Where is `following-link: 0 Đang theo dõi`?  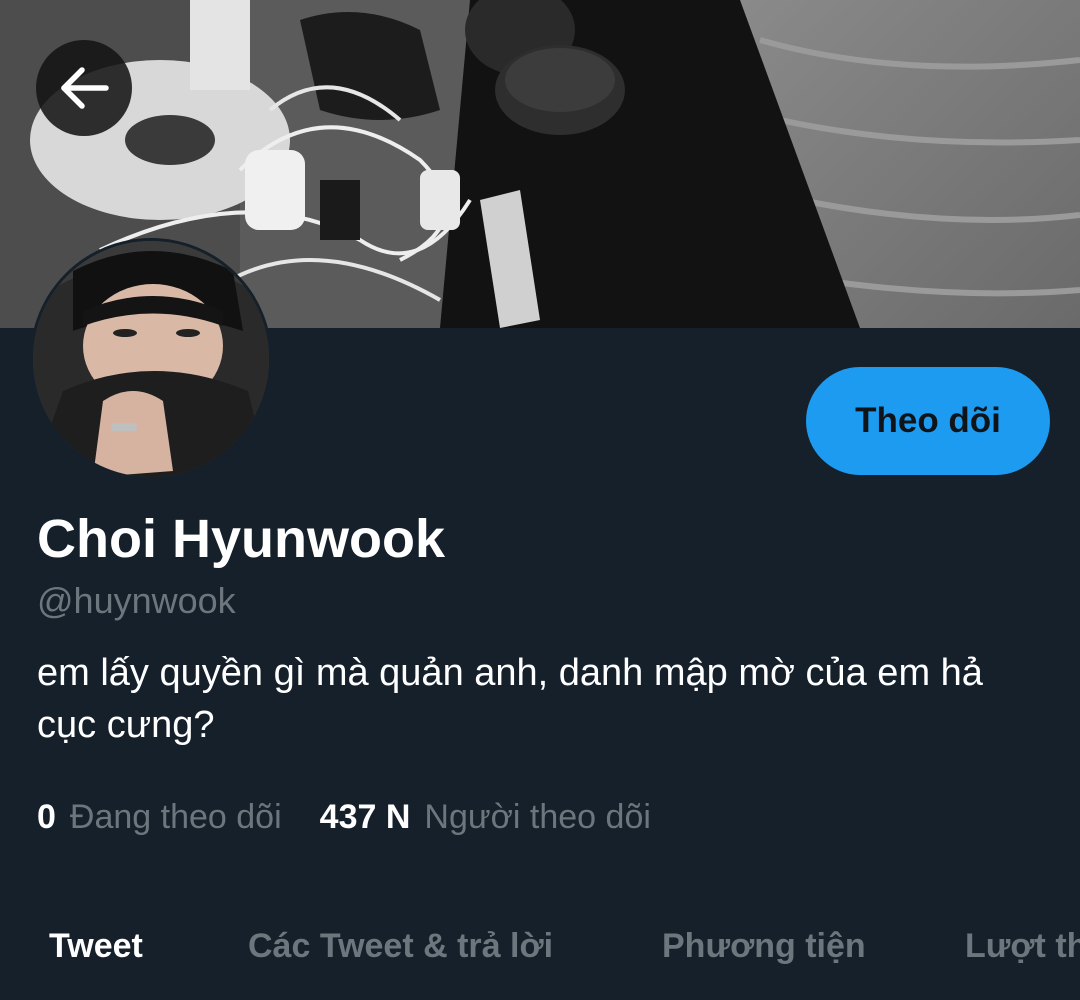 following-link: 0 Đang theo dõi is located at coordinates (159, 817).